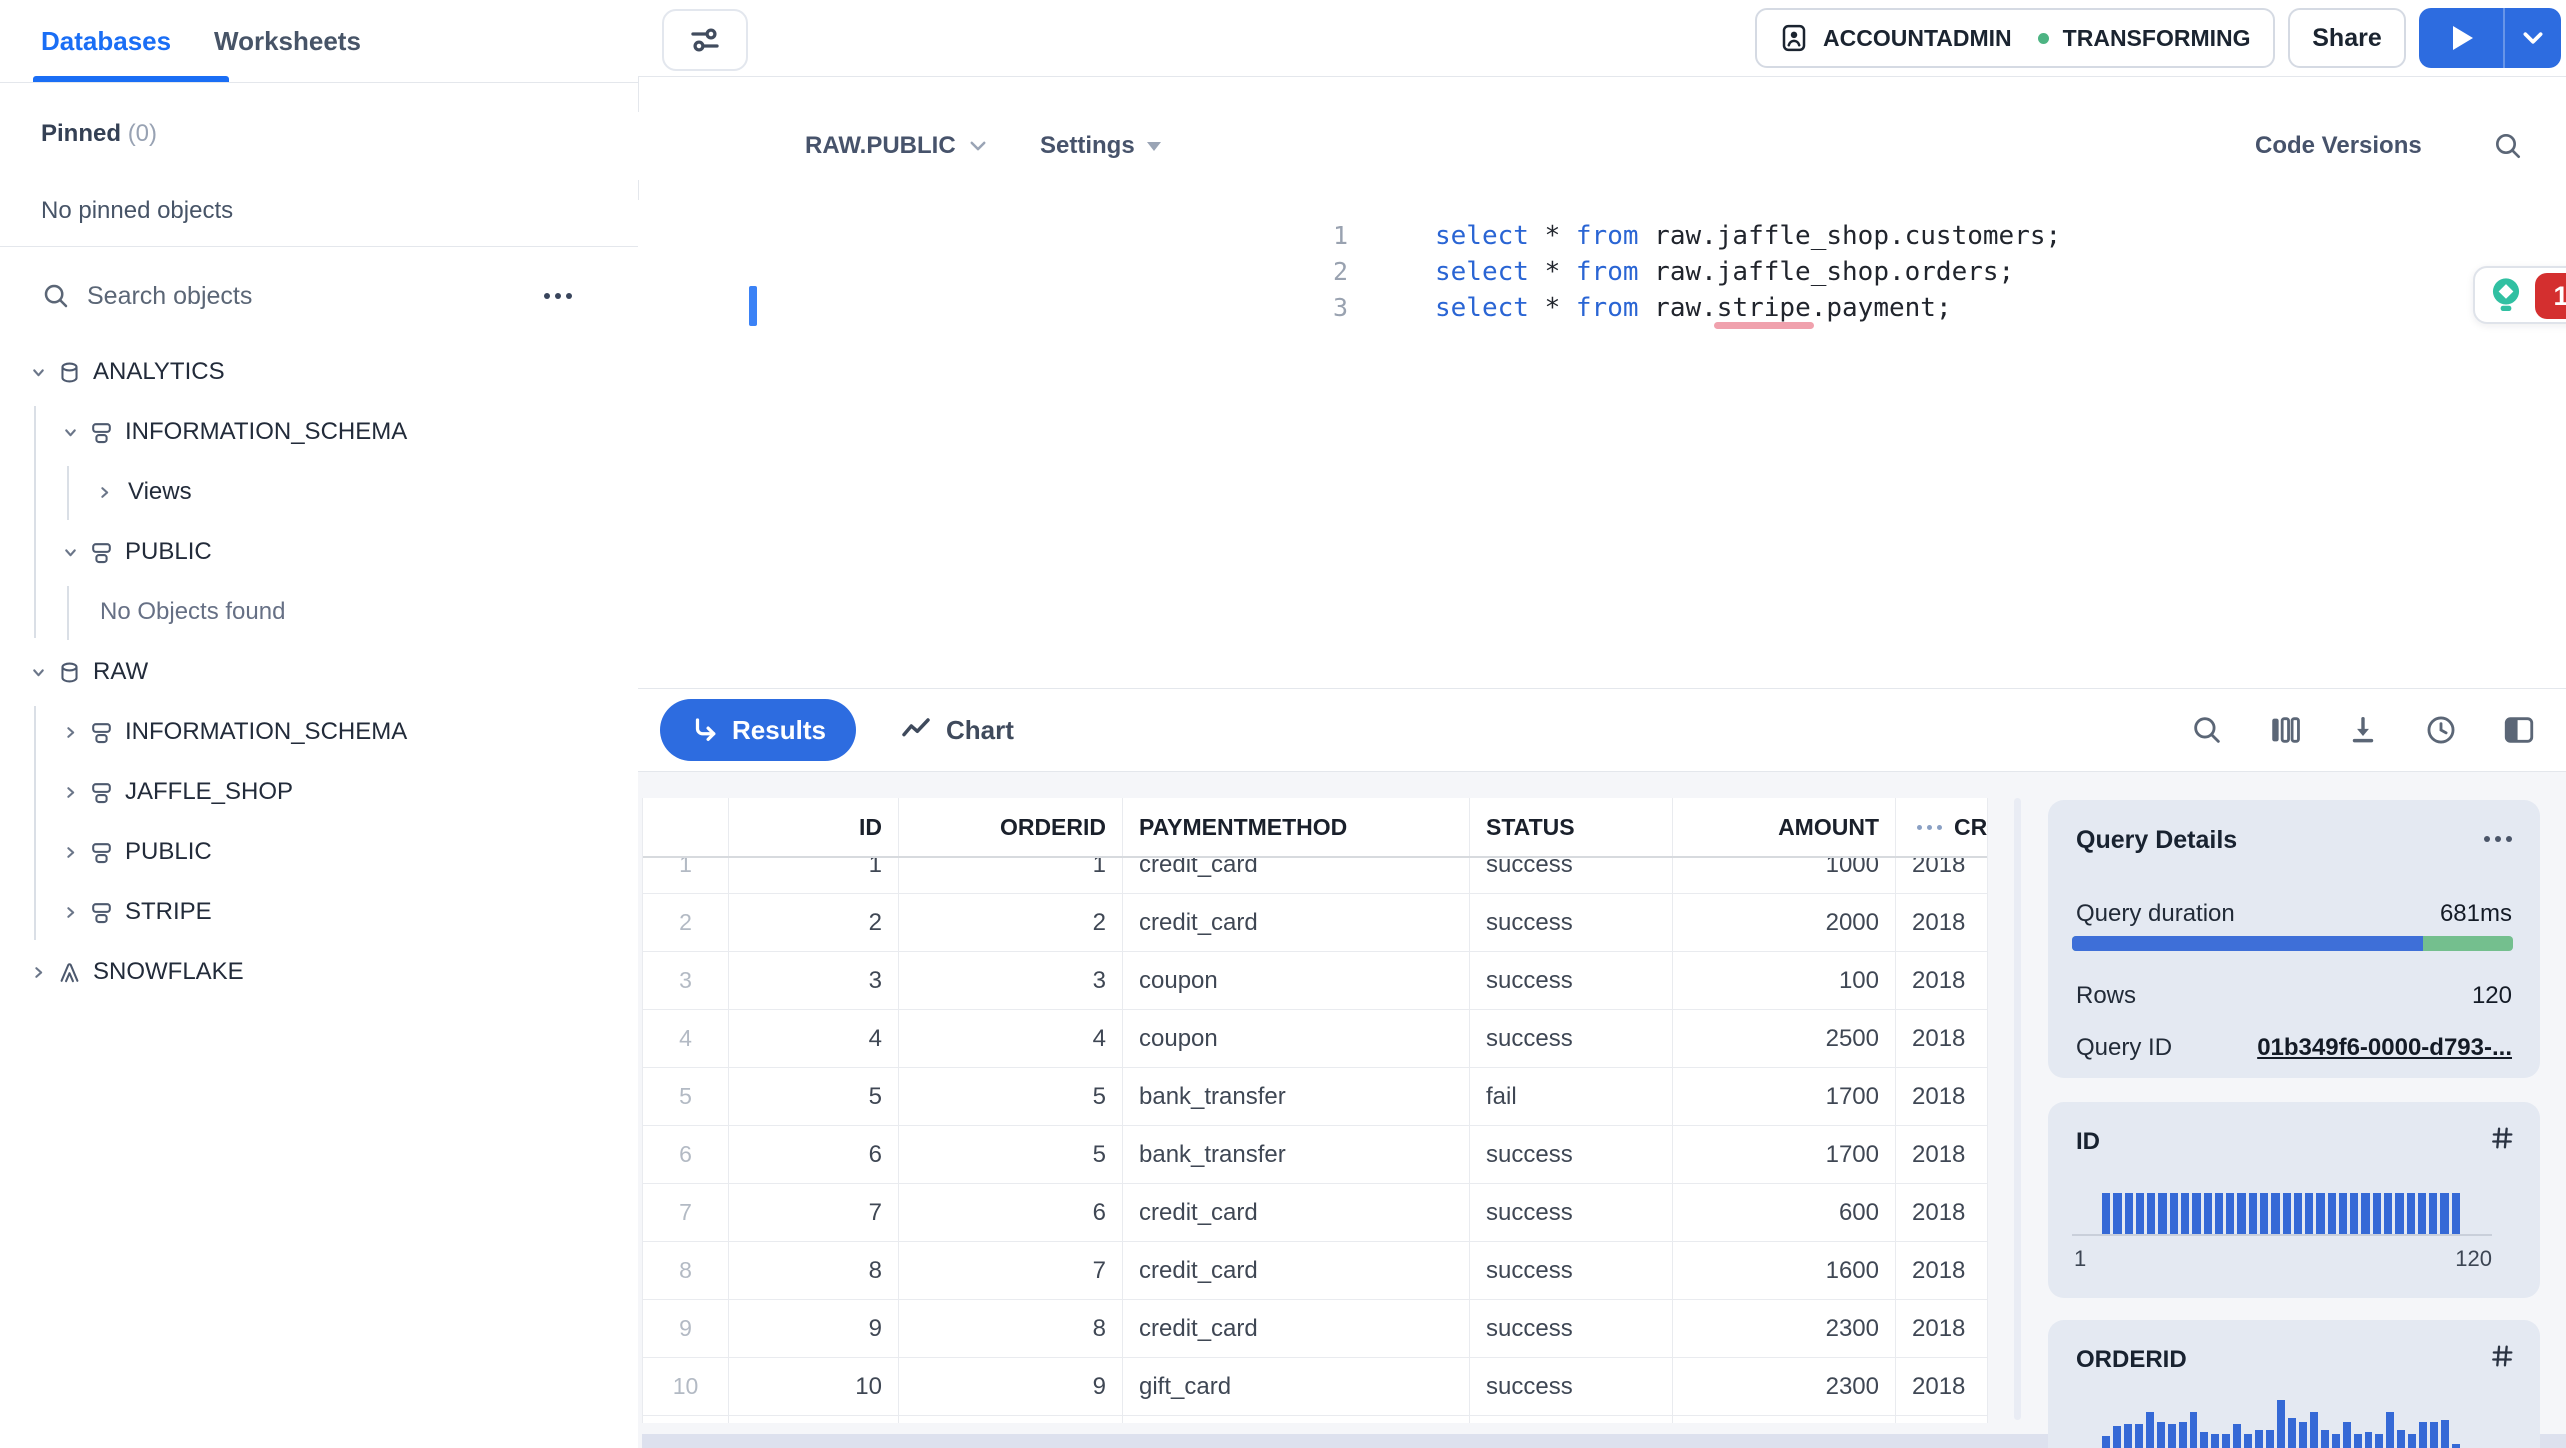 The height and width of the screenshot is (1448, 2566). I want to click on query-details-menu, so click(2495, 839).